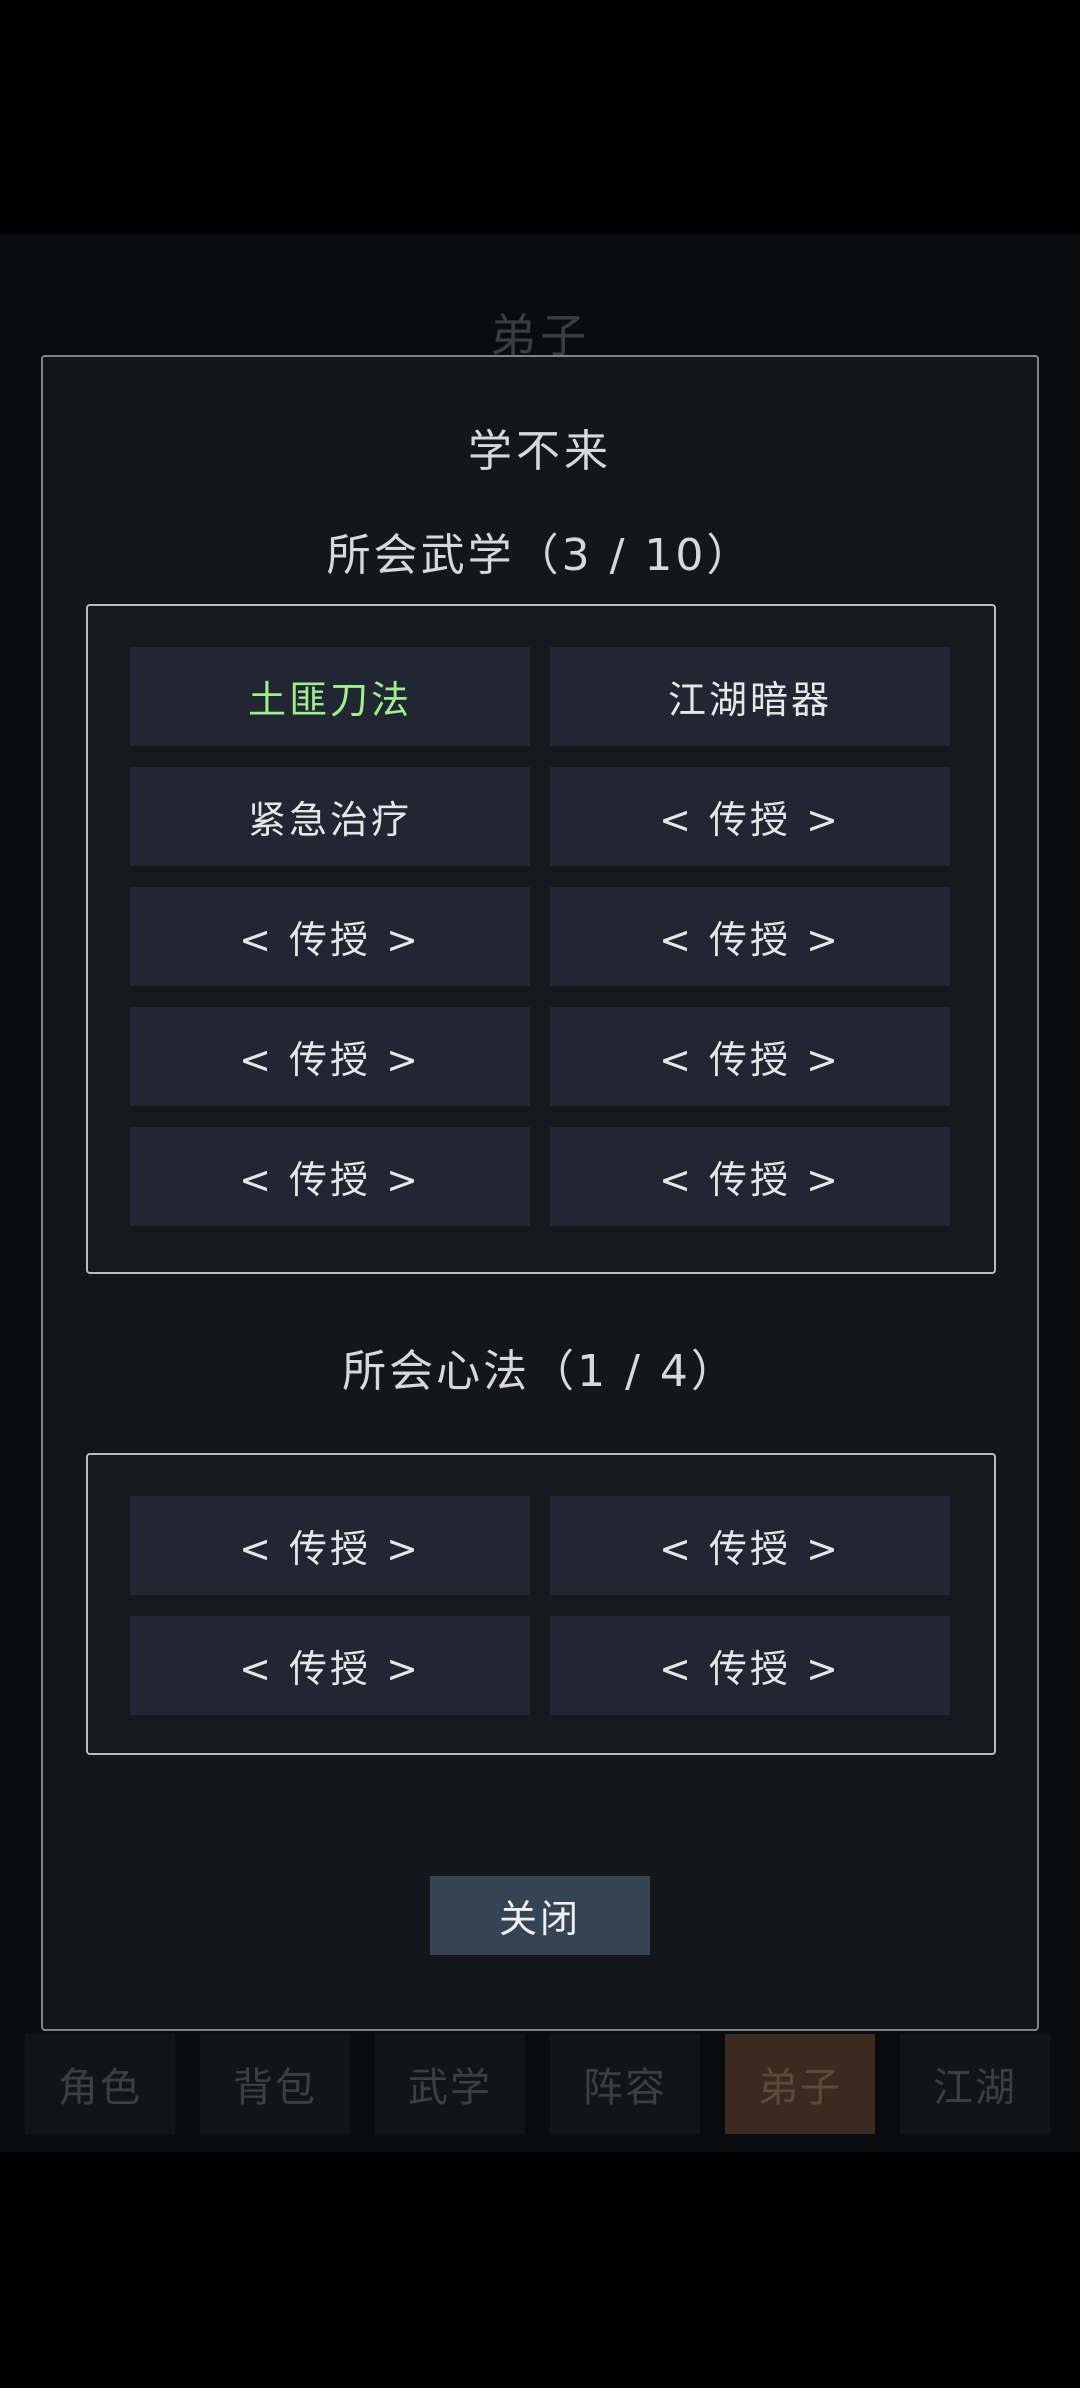  I want to click on mind-section-title: 所会心法（1 / 4）, so click(540, 1371).